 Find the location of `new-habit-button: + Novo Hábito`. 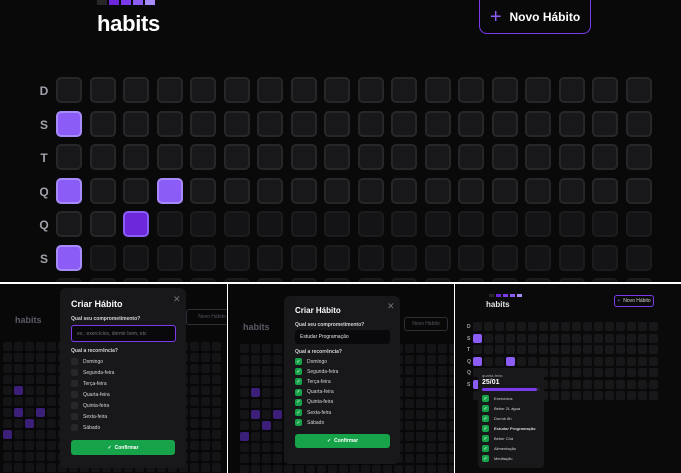

new-habit-button: + Novo Hábito is located at coordinates (535, 17).